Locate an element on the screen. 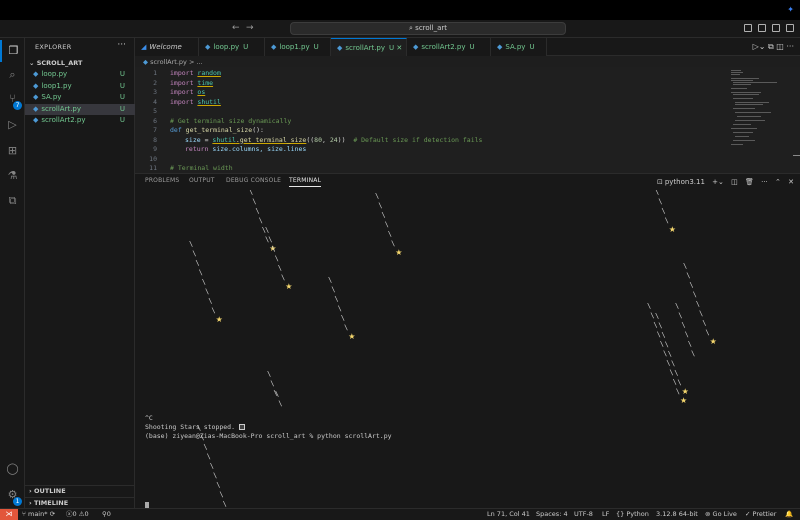  toggle-sidebar-icon is located at coordinates (748, 28).